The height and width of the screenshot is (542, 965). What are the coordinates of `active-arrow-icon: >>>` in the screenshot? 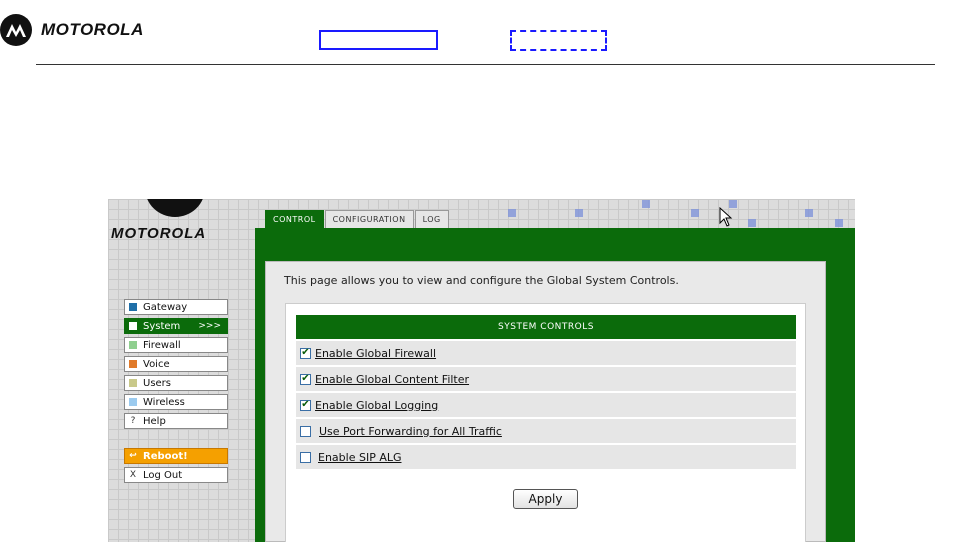 It's located at (209, 326).